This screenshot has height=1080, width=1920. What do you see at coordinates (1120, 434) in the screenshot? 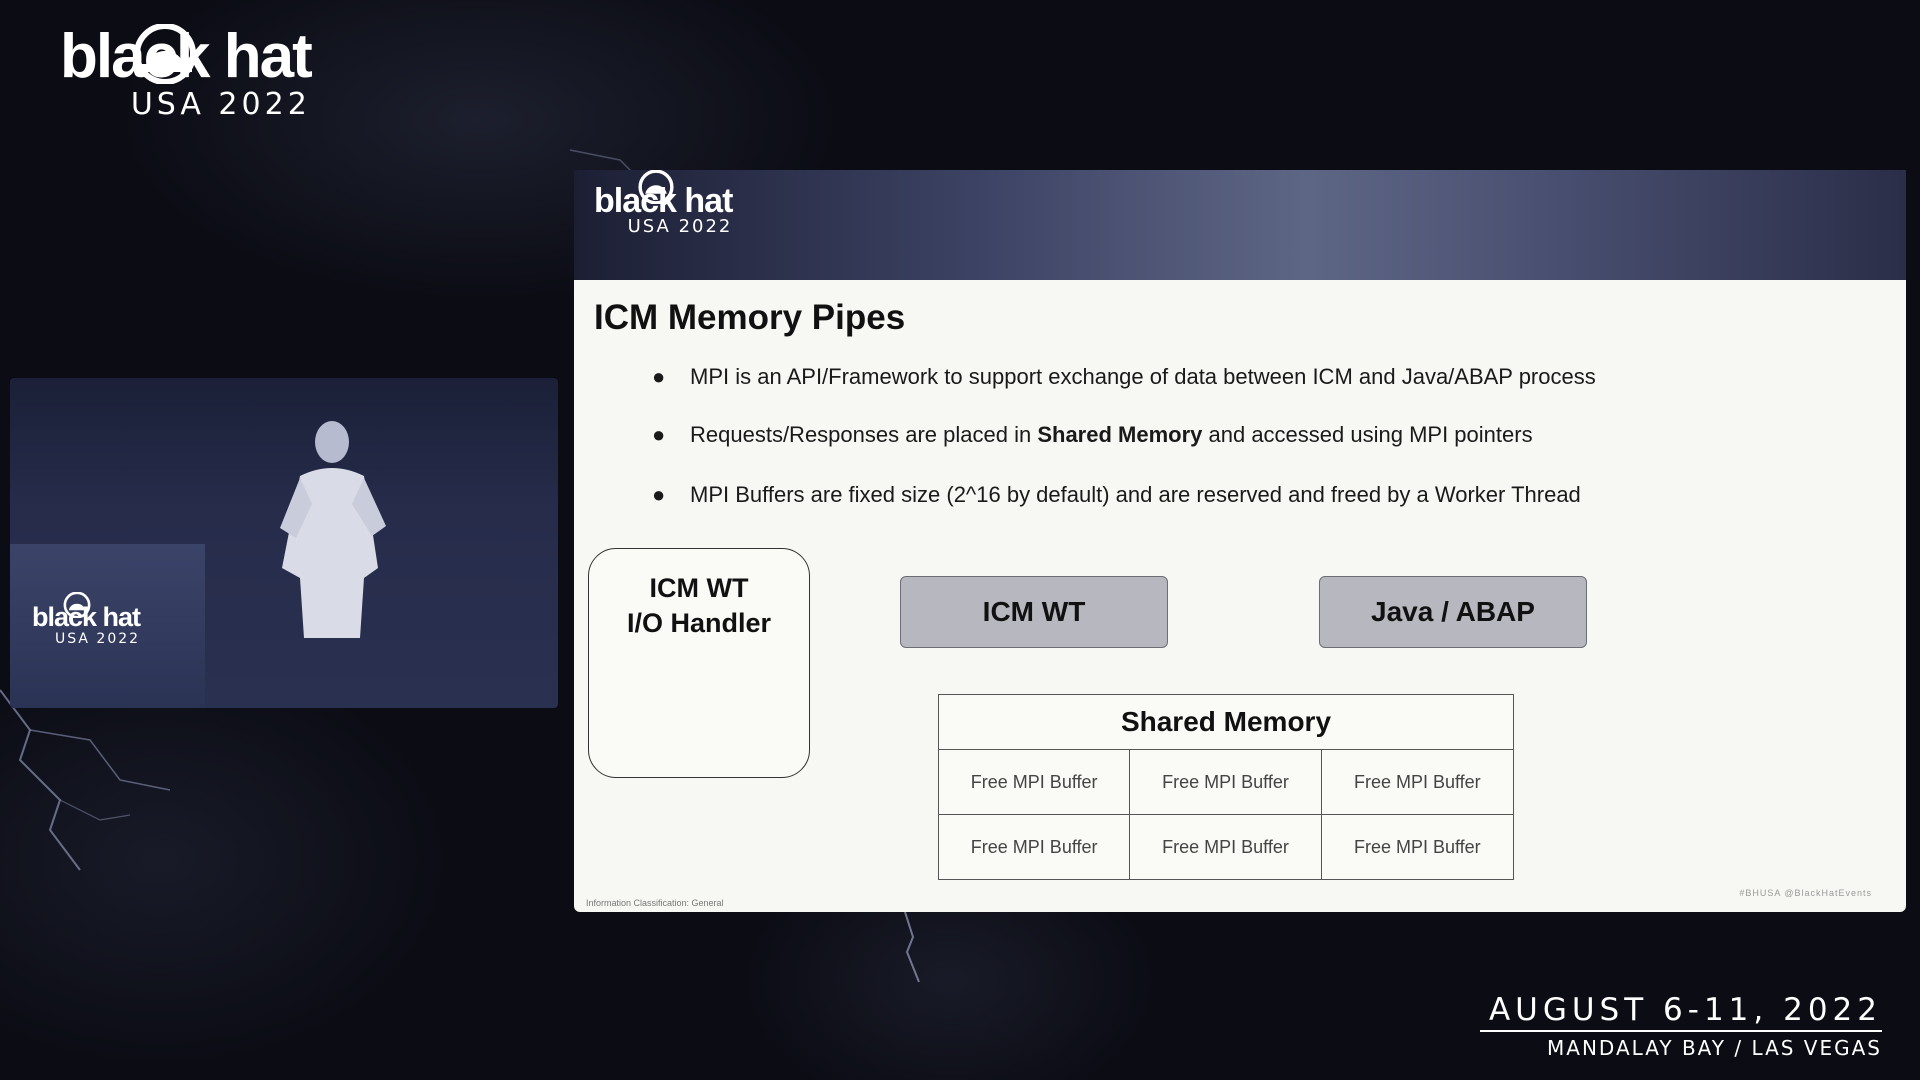
I see `bullet-bold-text: Shared Memory` at bounding box center [1120, 434].